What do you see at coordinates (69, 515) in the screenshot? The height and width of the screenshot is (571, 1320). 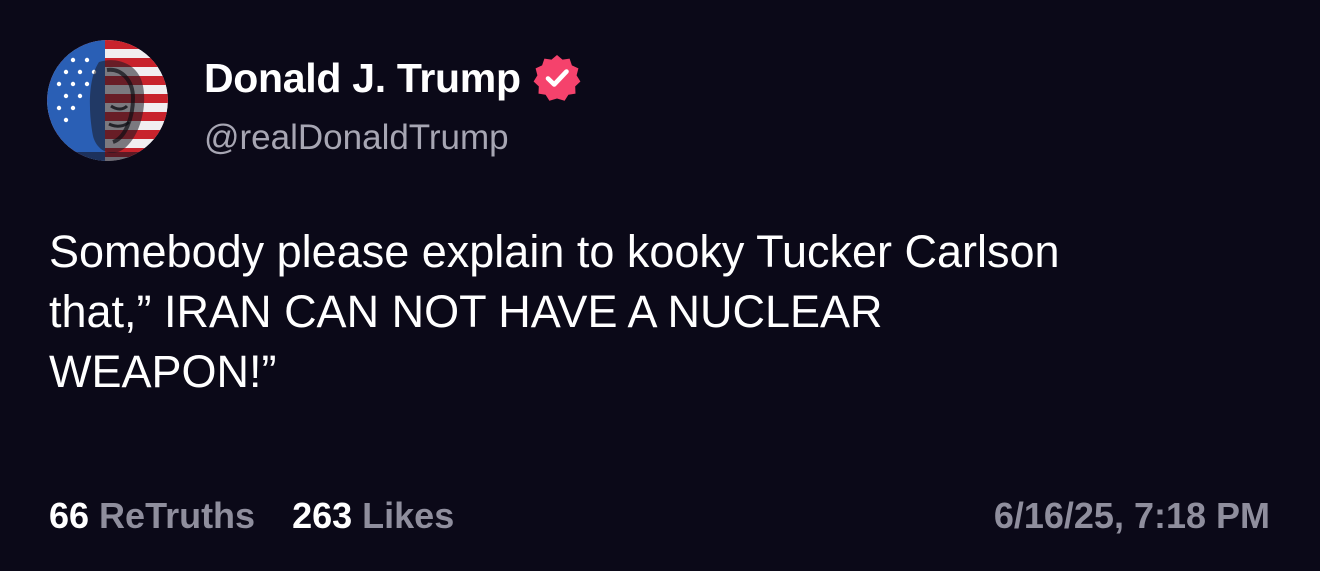 I see `retruths-count: 66` at bounding box center [69, 515].